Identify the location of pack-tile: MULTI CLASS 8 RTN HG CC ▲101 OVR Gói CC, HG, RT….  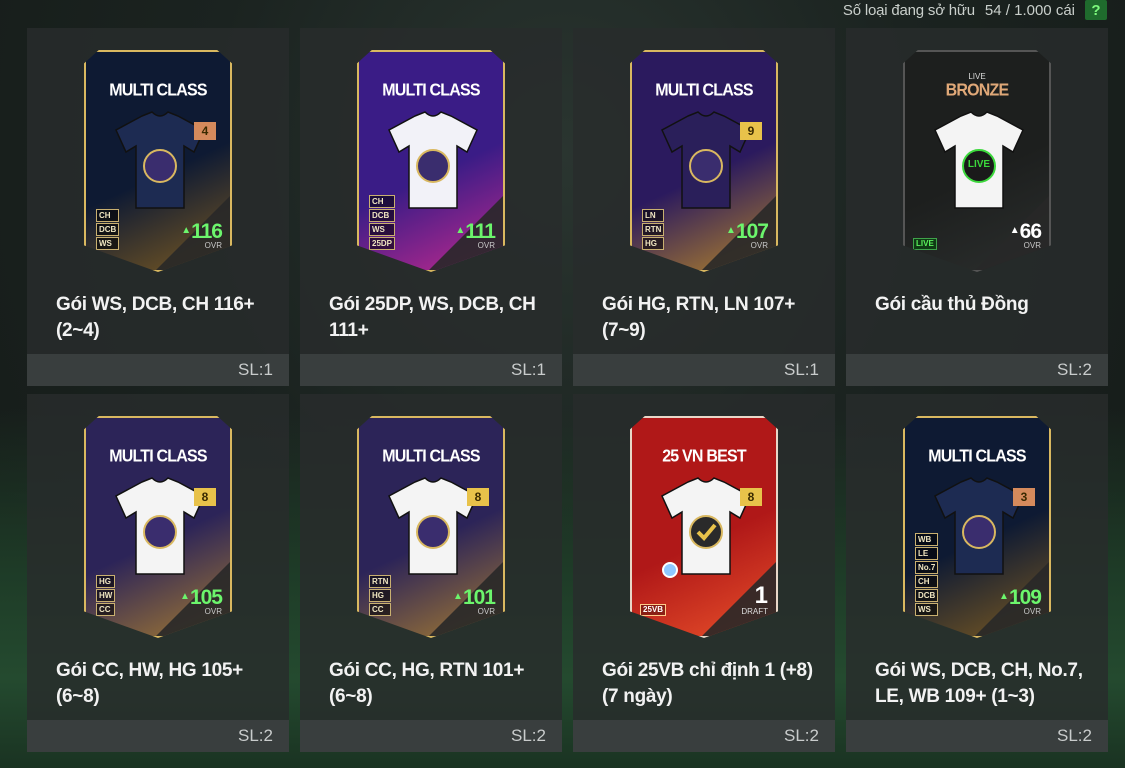
(431, 573).